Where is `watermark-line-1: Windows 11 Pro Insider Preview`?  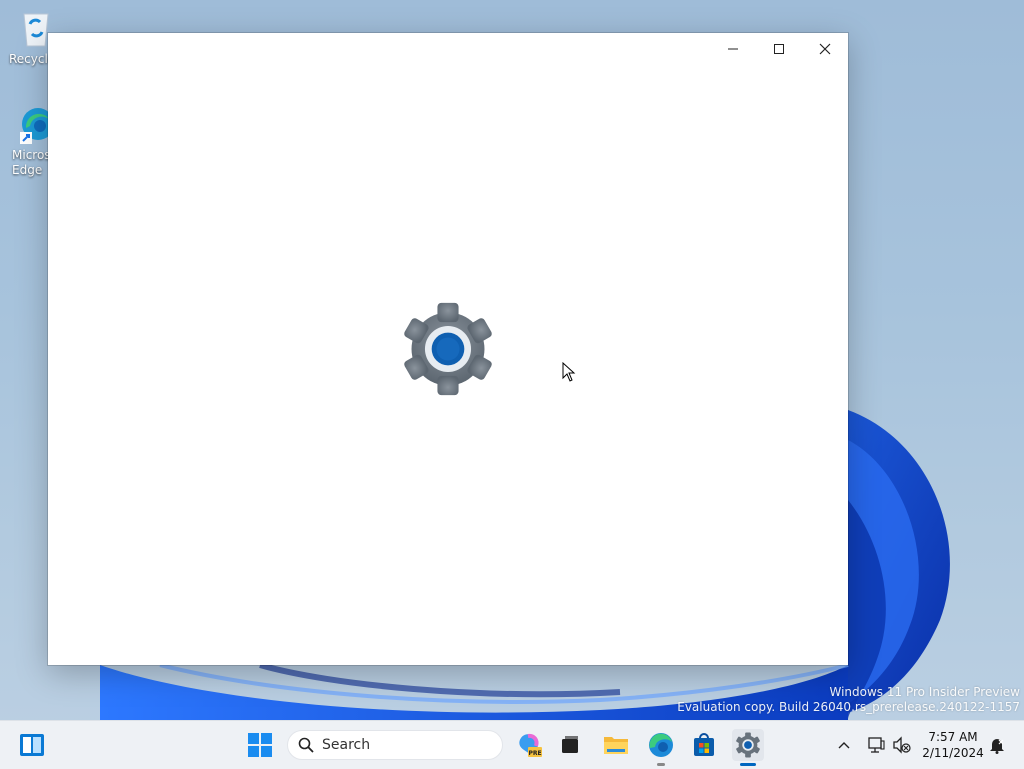 watermark-line-1: Windows 11 Pro Insider Preview is located at coordinates (924, 692).